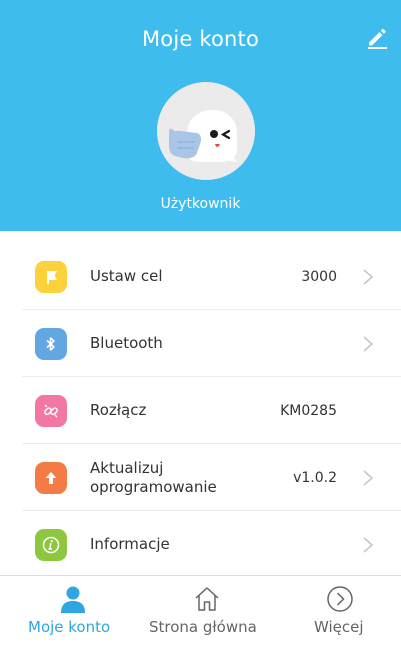 Image resolution: width=401 pixels, height=649 pixels. What do you see at coordinates (51, 410) in the screenshot?
I see `unlink-icon` at bounding box center [51, 410].